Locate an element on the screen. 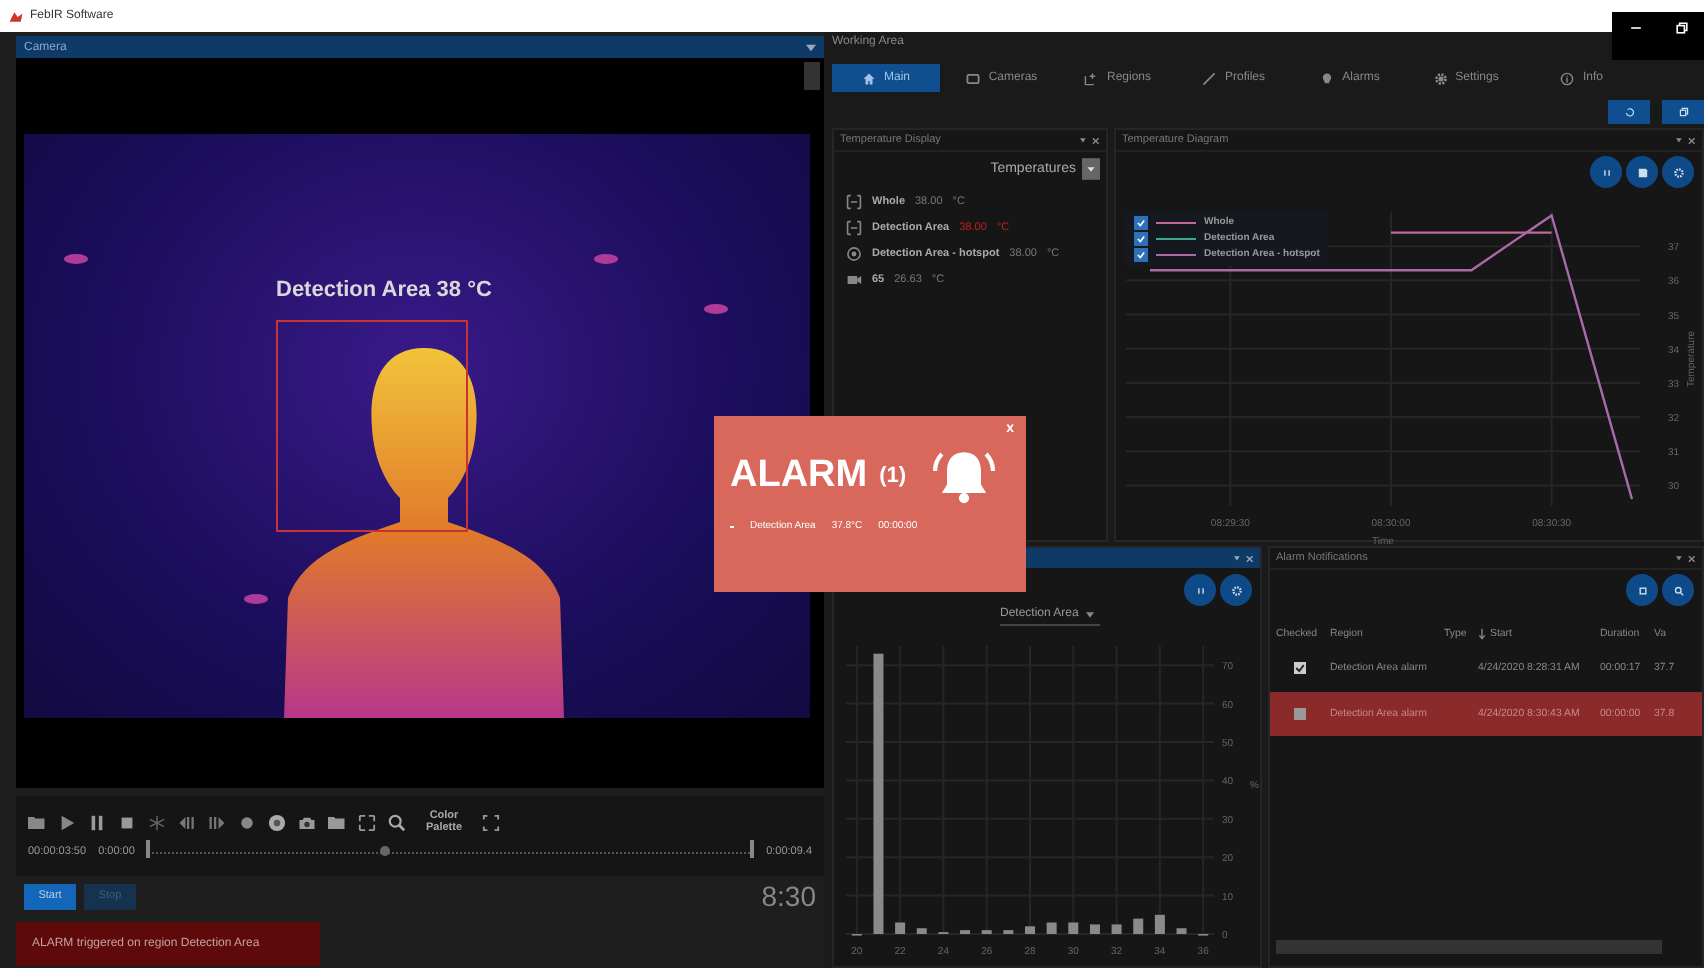  home-icon is located at coordinates (868, 78).